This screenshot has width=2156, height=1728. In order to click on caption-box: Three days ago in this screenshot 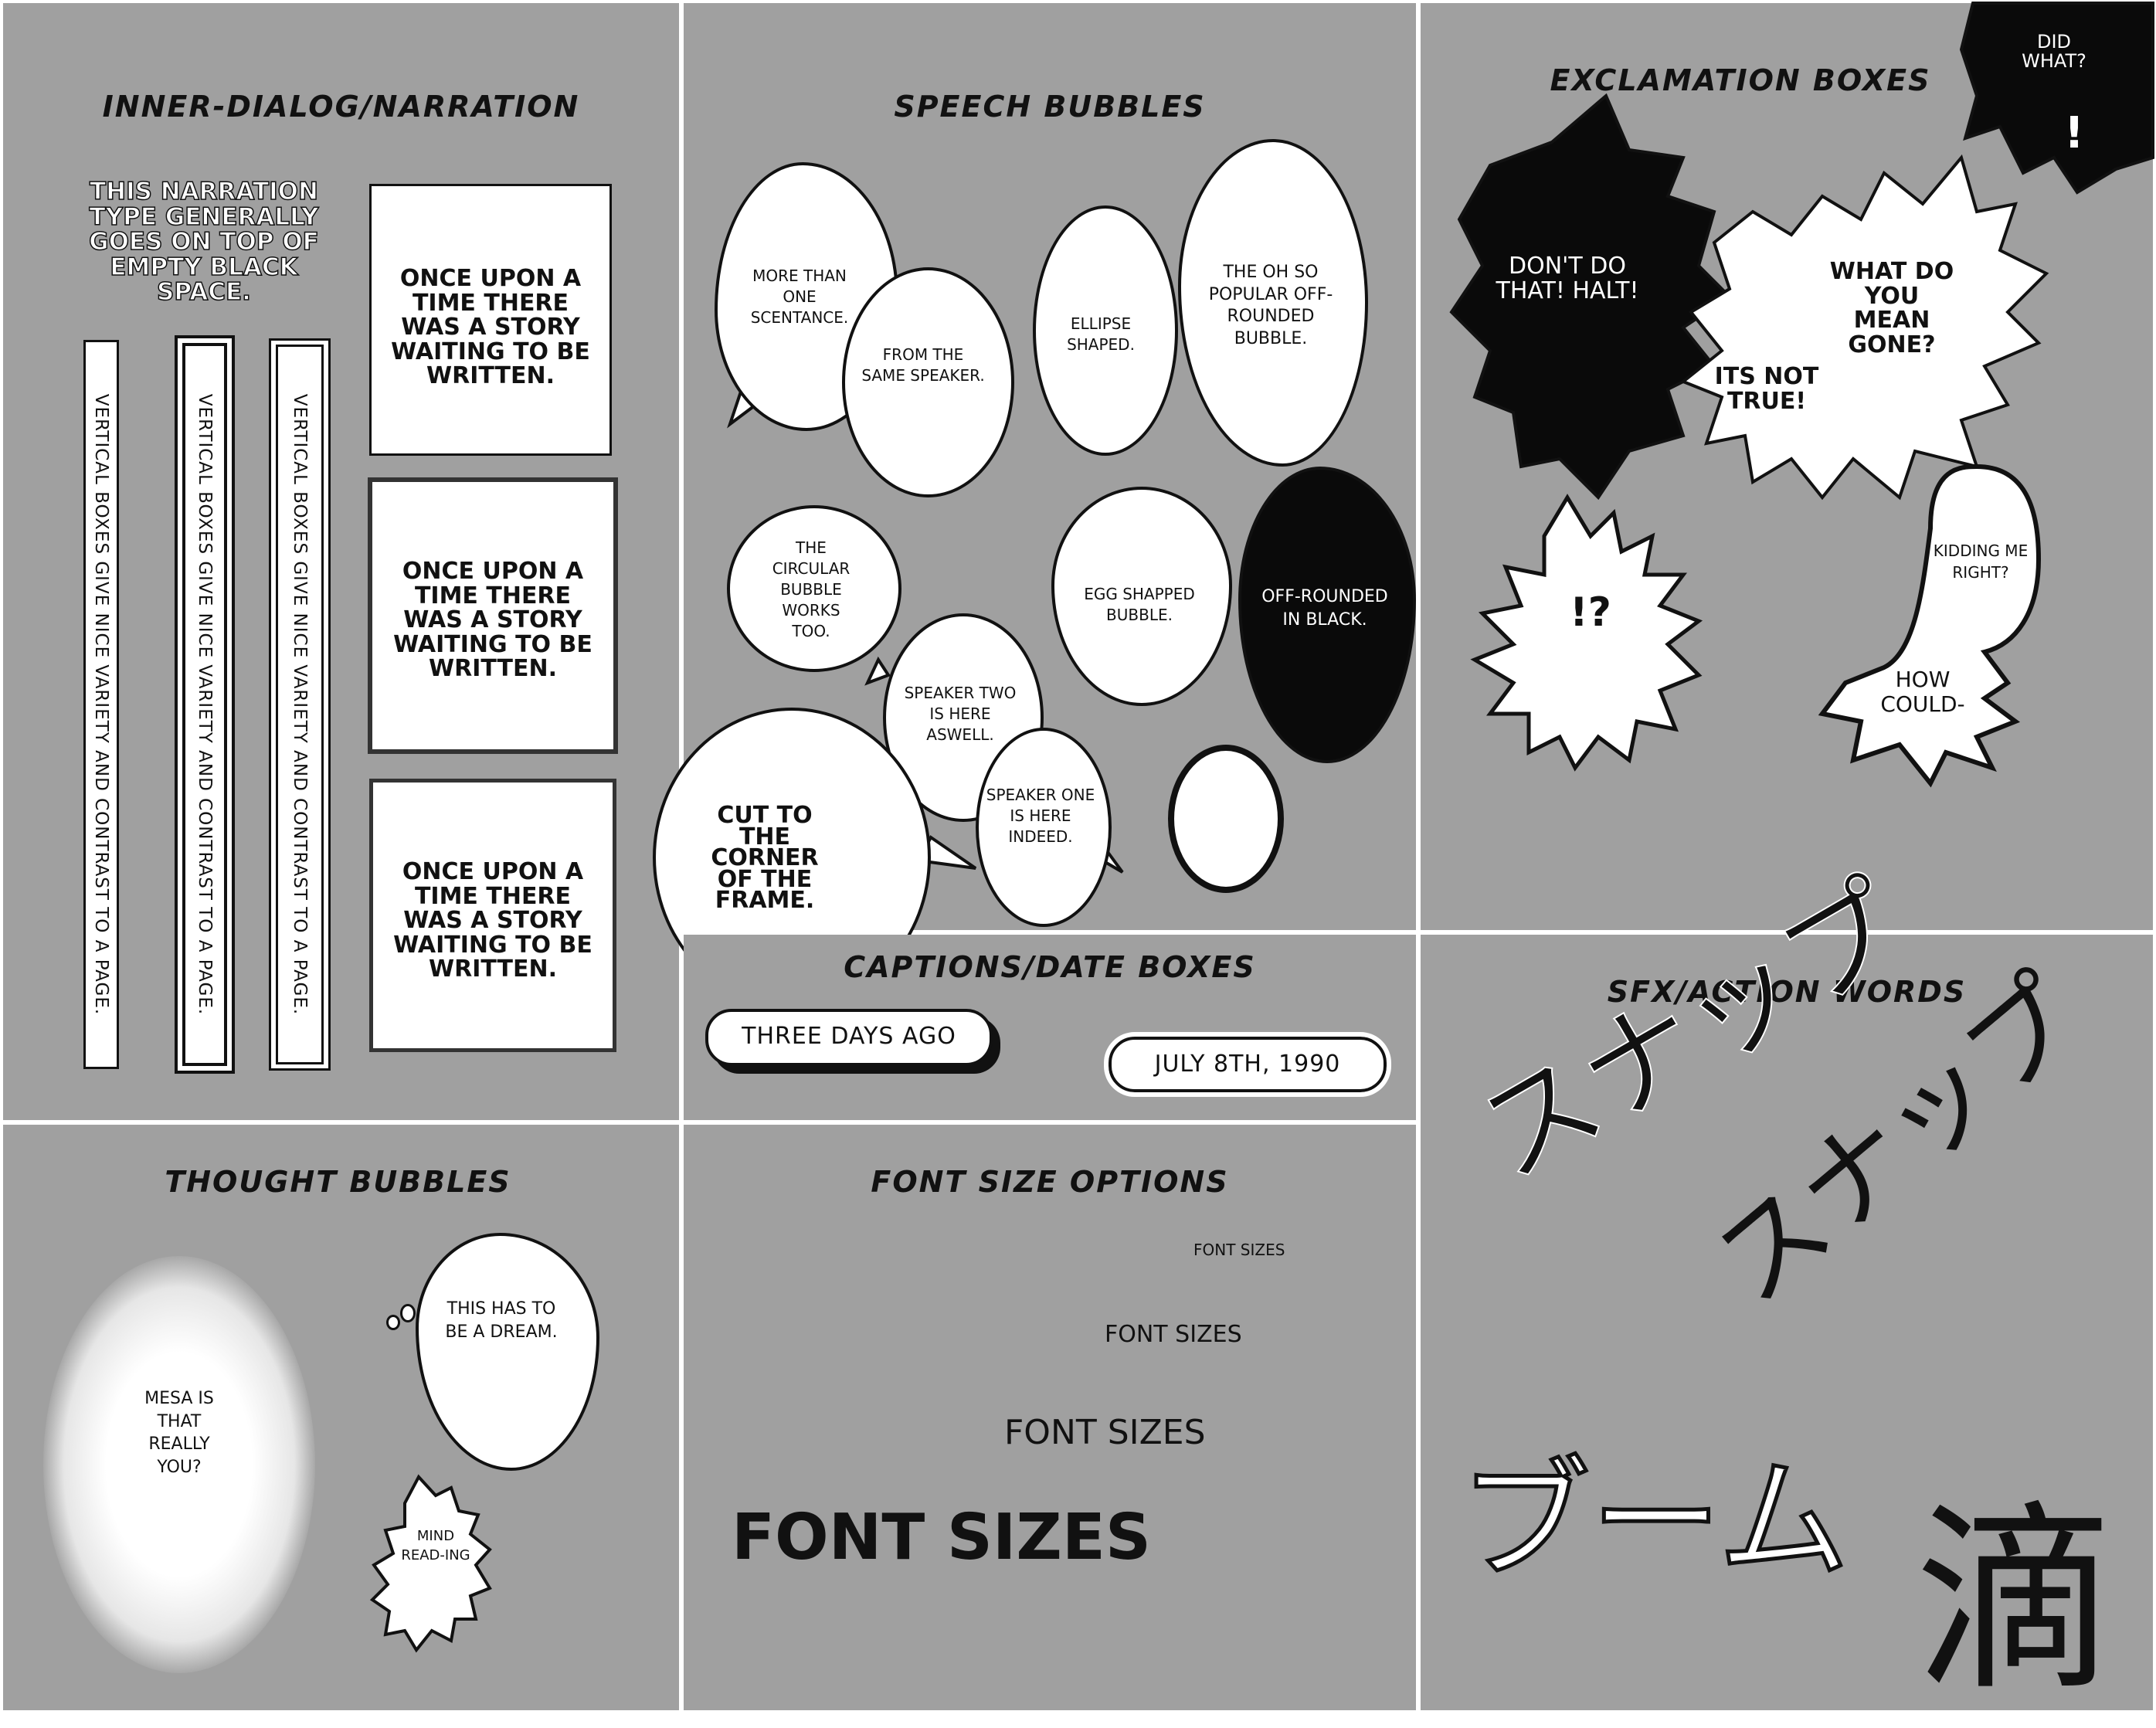, I will do `click(849, 1037)`.